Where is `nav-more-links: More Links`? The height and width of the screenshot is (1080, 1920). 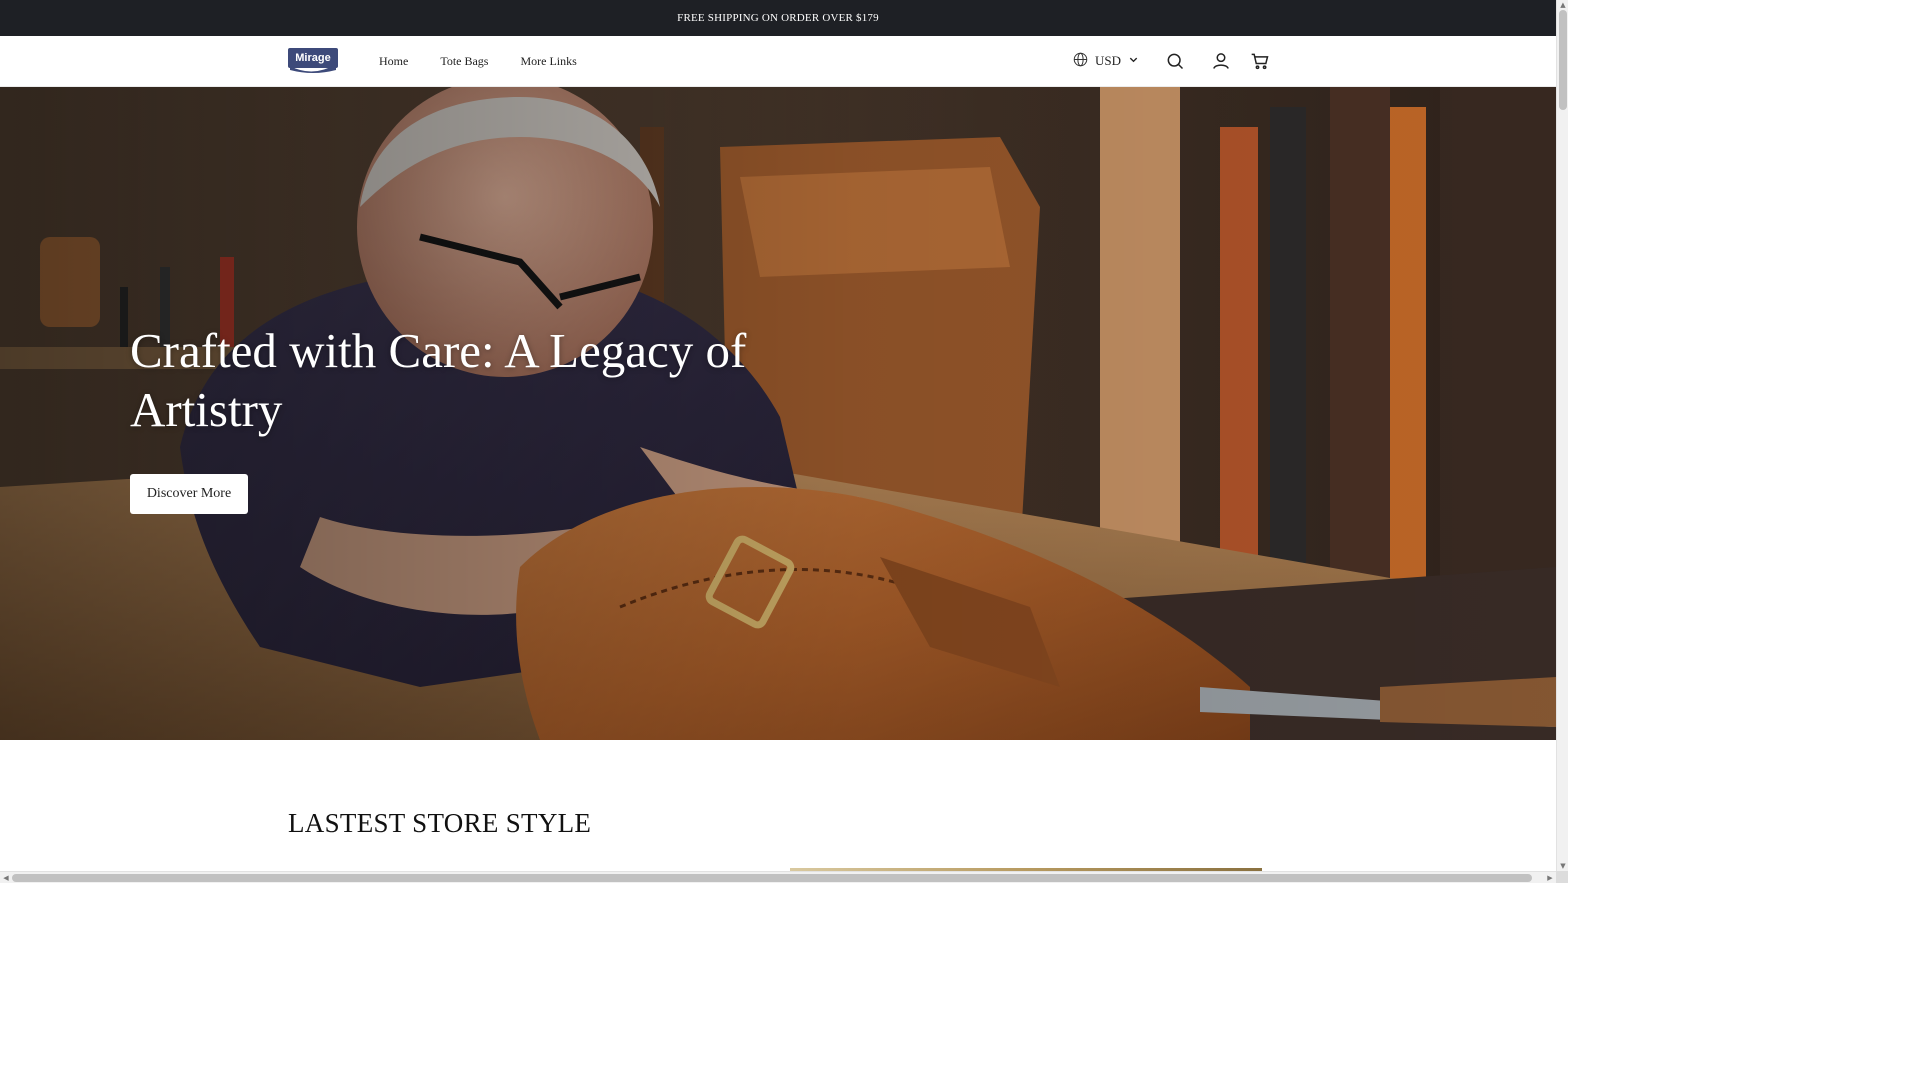 nav-more-links: More Links is located at coordinates (548, 61).